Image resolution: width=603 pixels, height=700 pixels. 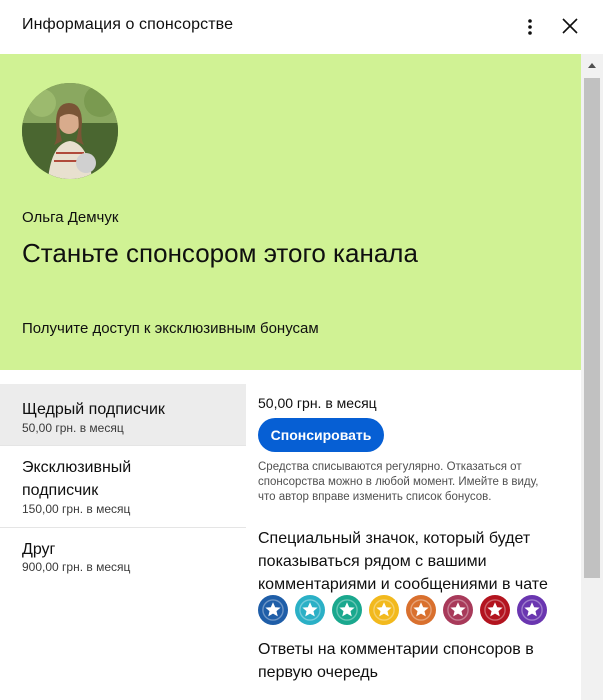 I want to click on tier-name: Щедрый подписчик, so click(x=93, y=409).